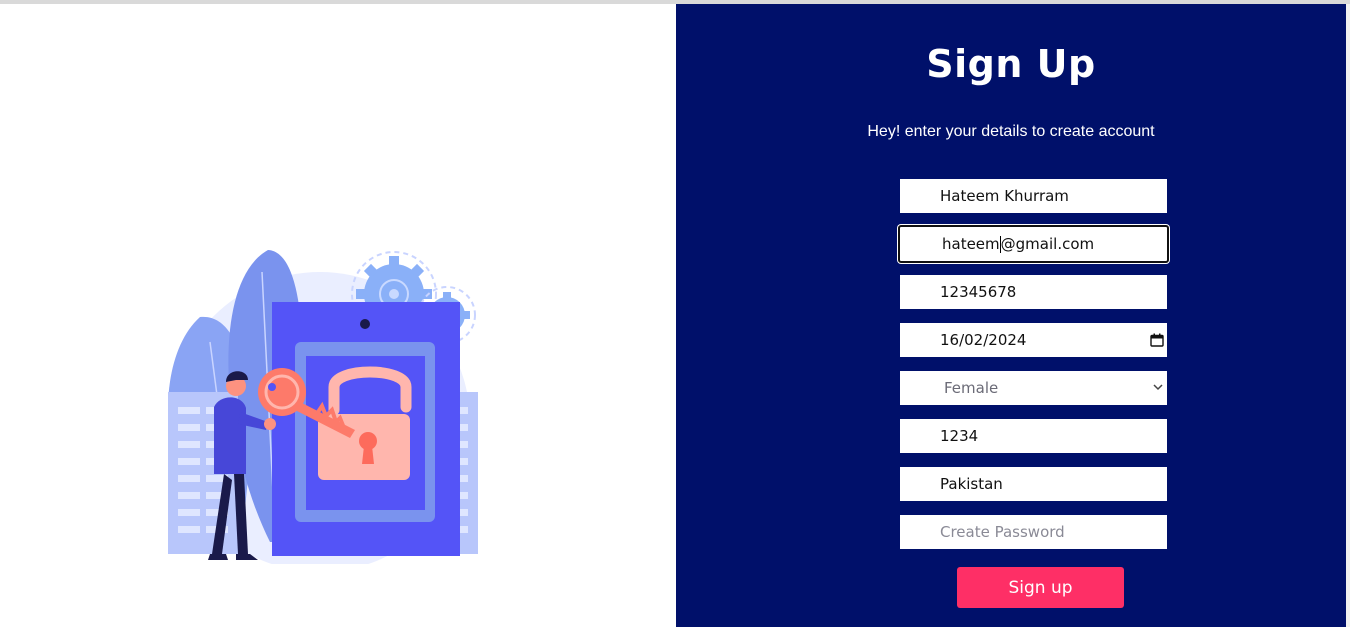 The height and width of the screenshot is (627, 1350). What do you see at coordinates (1011, 64) in the screenshot?
I see `page-title: Sign Up` at bounding box center [1011, 64].